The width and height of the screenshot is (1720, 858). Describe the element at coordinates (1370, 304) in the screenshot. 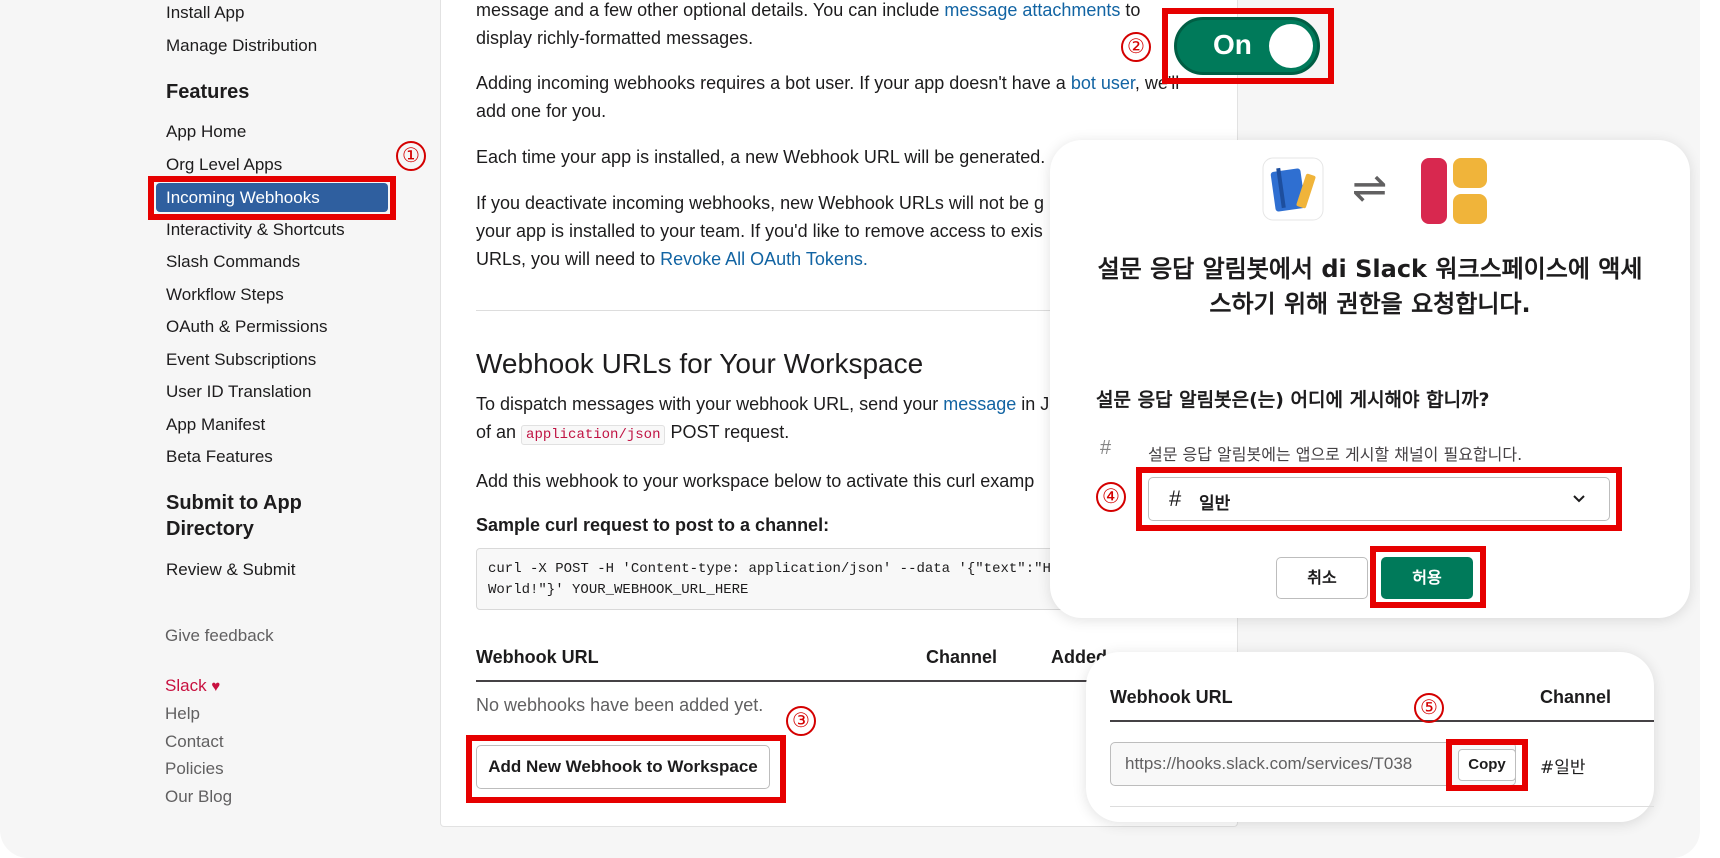

I see `dialog-title-line2: 스하기 위해 권한을 요청합니다.` at that location.